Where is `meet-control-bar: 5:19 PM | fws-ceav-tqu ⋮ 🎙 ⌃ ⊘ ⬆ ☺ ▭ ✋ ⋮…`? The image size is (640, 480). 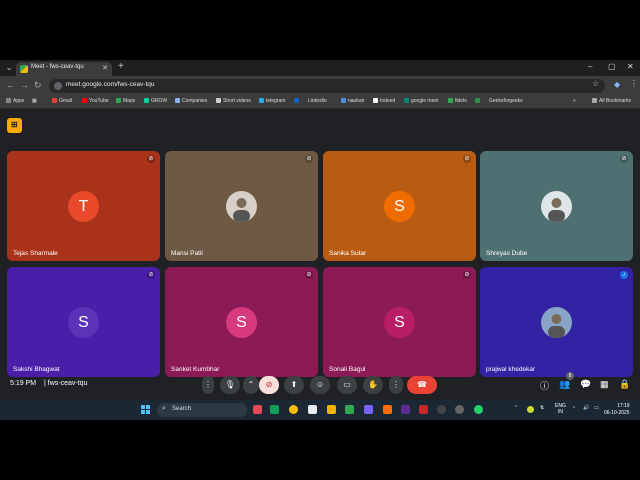
meet-control-bar: 5:19 PM | fws-ceav-tqu ⋮ 🎙 ⌃ ⊘ ⬆ ☺ ▭ ✋ ⋮… is located at coordinates (320, 384).